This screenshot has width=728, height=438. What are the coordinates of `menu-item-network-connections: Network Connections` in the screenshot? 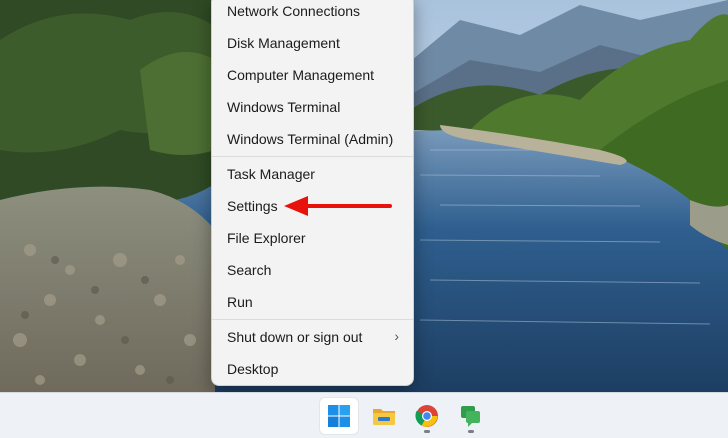 It's located at (312, 13).